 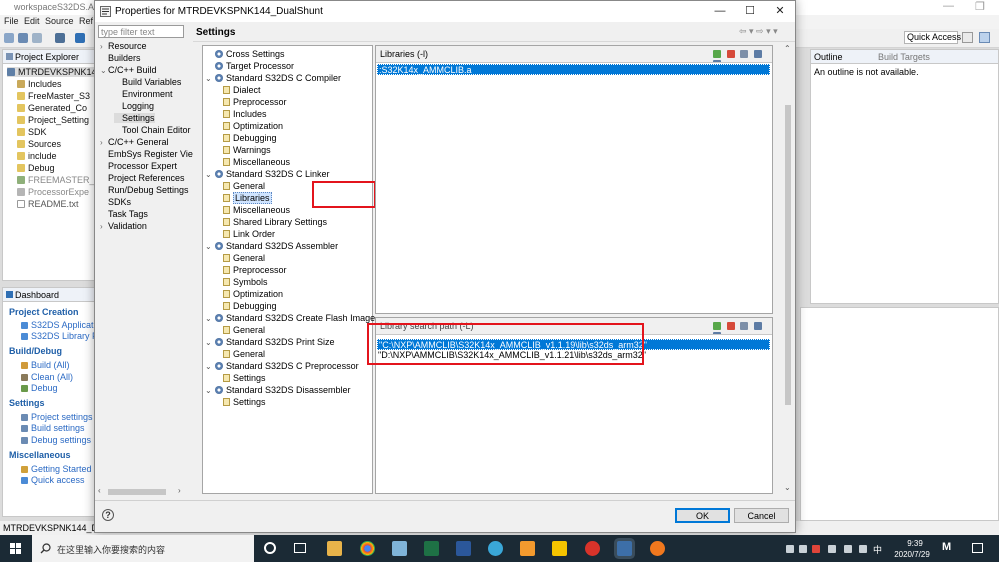 I want to click on new-icon, so click(x=9, y=38).